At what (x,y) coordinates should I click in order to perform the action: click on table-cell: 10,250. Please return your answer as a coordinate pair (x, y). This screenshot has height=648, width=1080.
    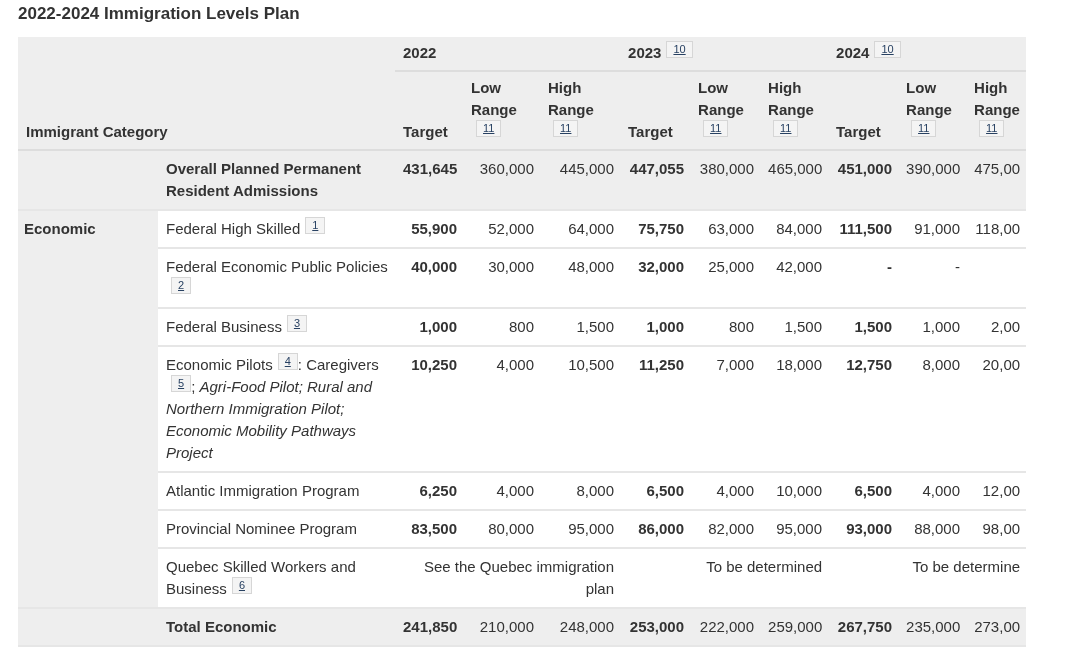
    Looking at the image, I should click on (434, 364).